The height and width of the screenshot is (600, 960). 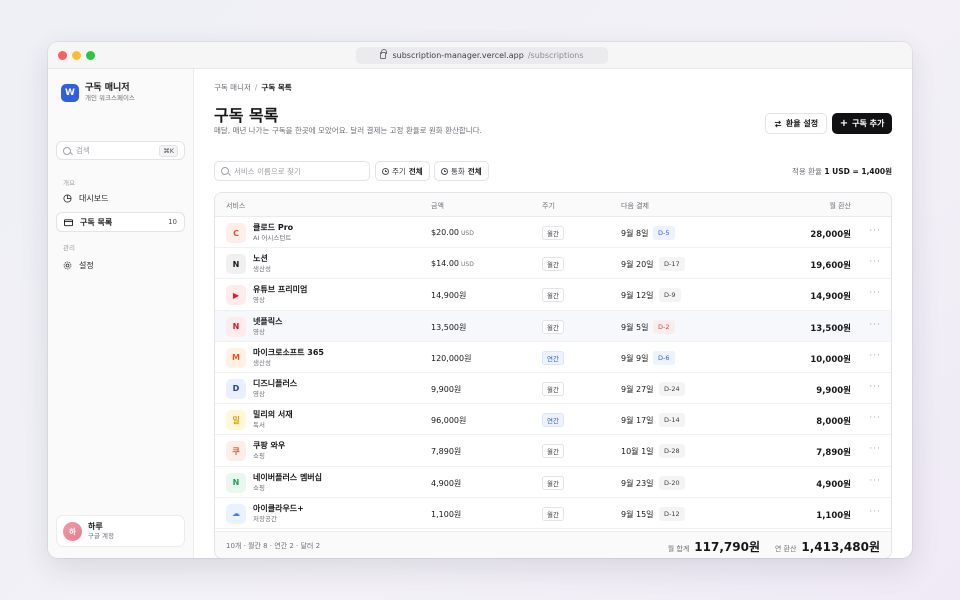 I want to click on dday-badge: D-17, so click(x=672, y=264).